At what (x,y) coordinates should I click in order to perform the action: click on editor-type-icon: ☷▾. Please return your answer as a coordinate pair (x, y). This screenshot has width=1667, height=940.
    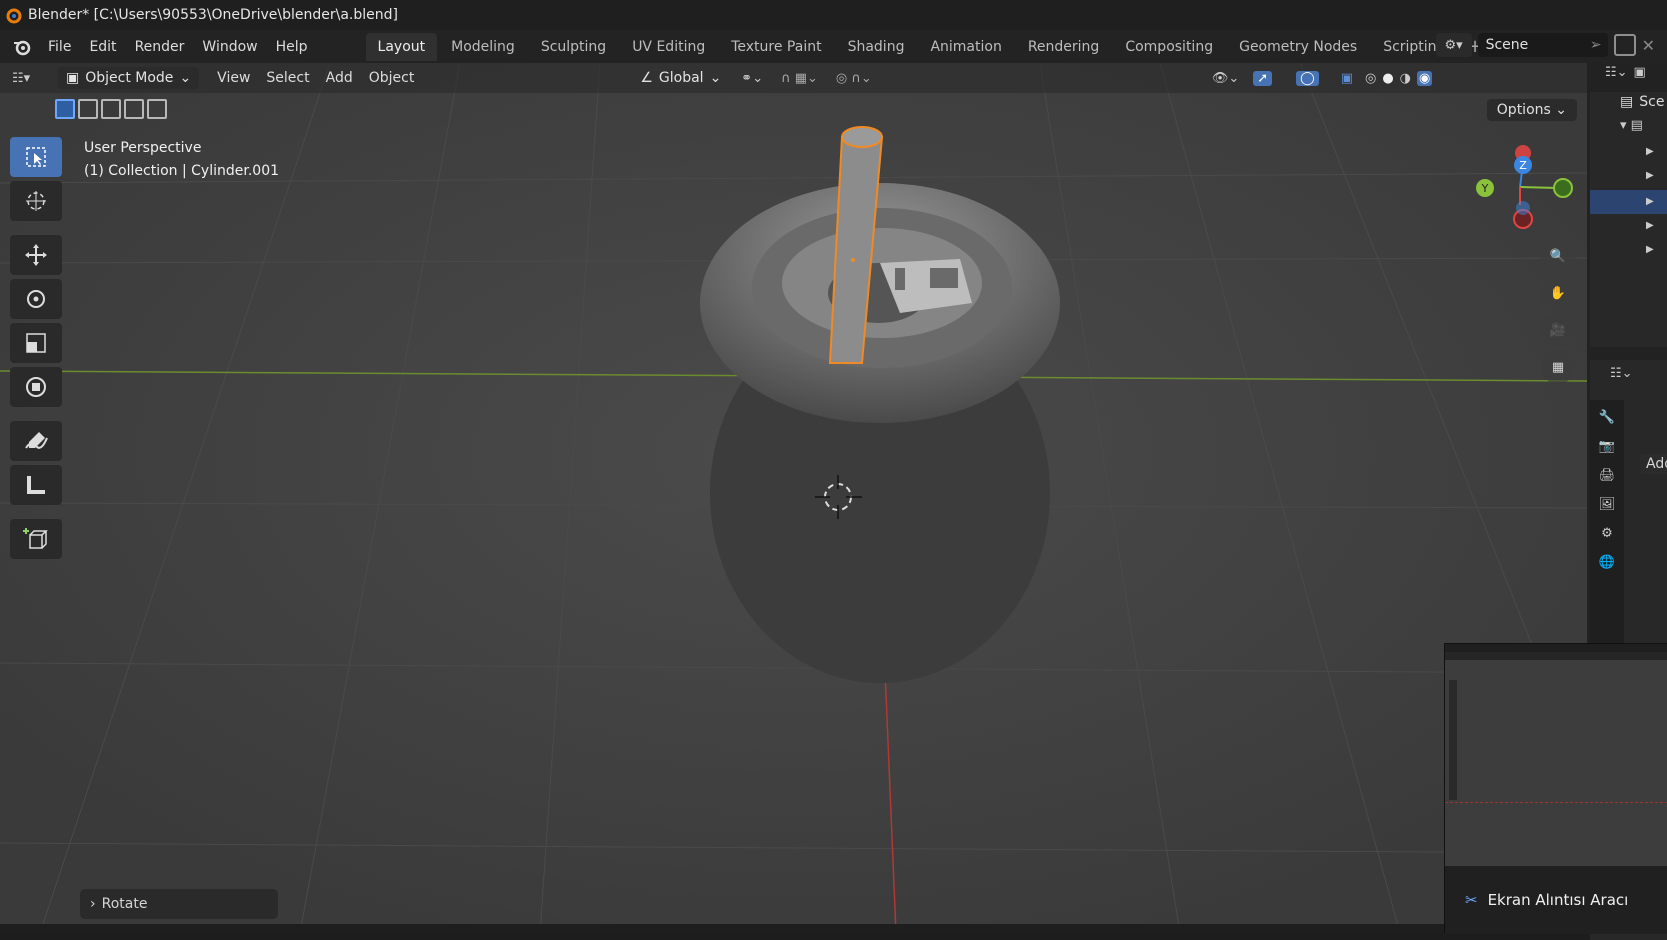
    Looking at the image, I should click on (30, 78).